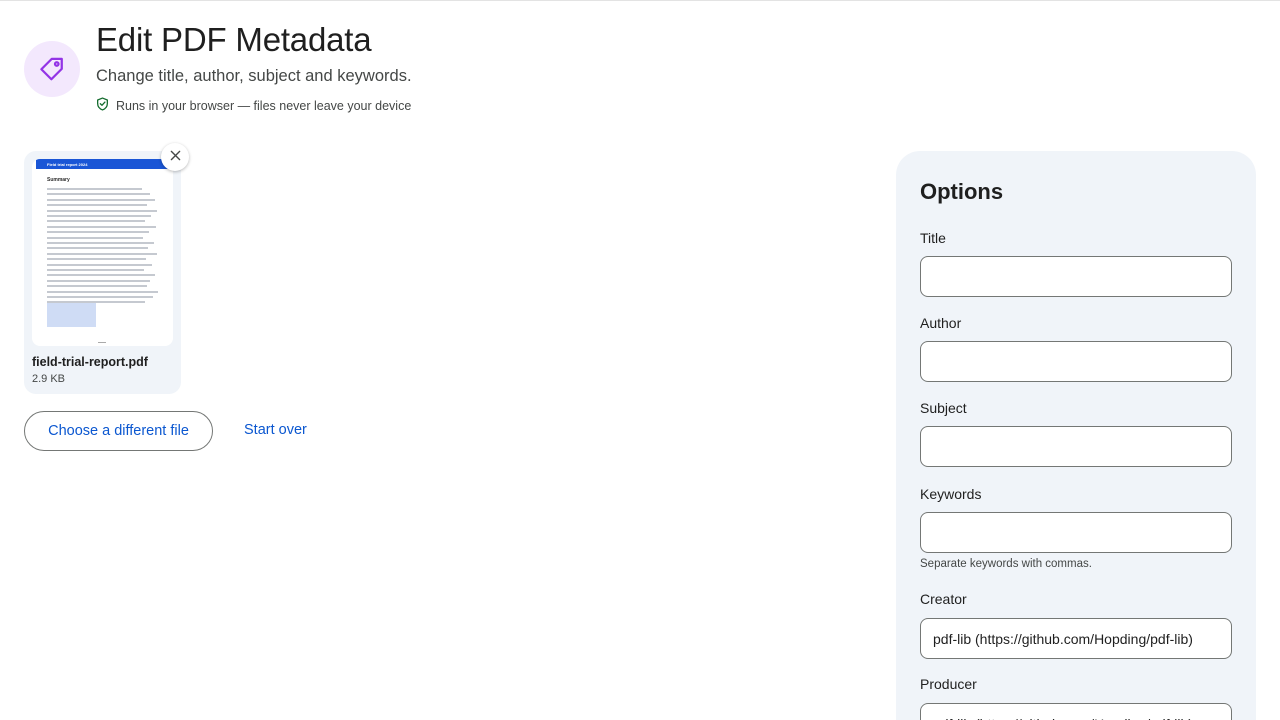  Describe the element at coordinates (1076, 532) in the screenshot. I see `keywords-input` at that location.